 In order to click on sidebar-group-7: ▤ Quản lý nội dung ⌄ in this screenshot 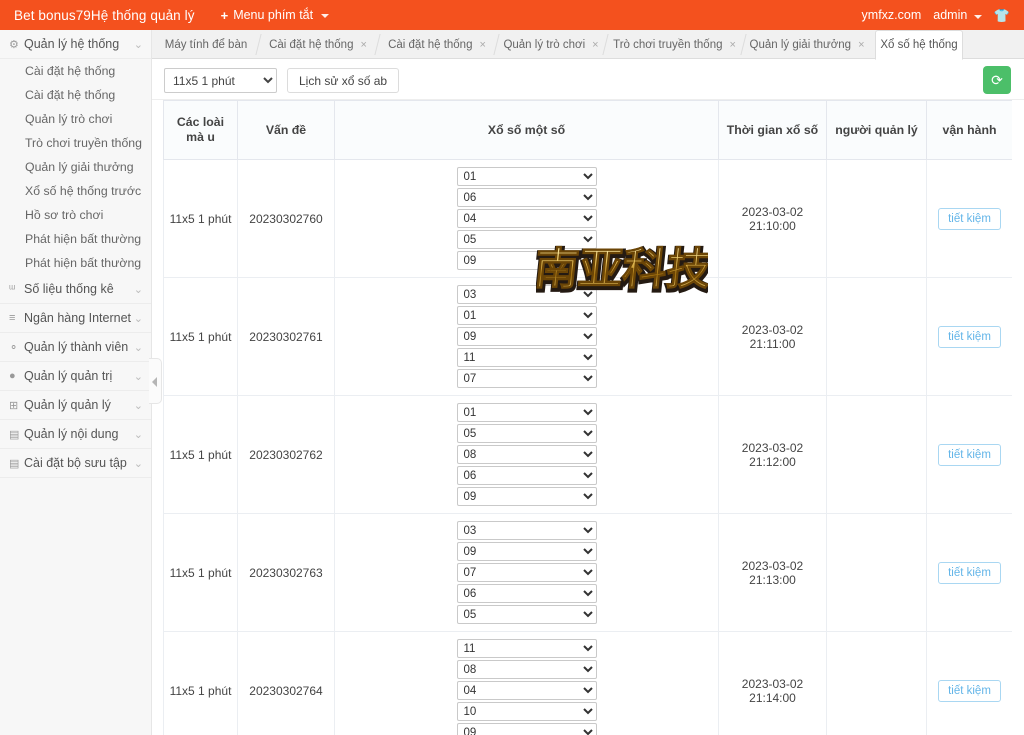, I will do `click(75, 434)`.